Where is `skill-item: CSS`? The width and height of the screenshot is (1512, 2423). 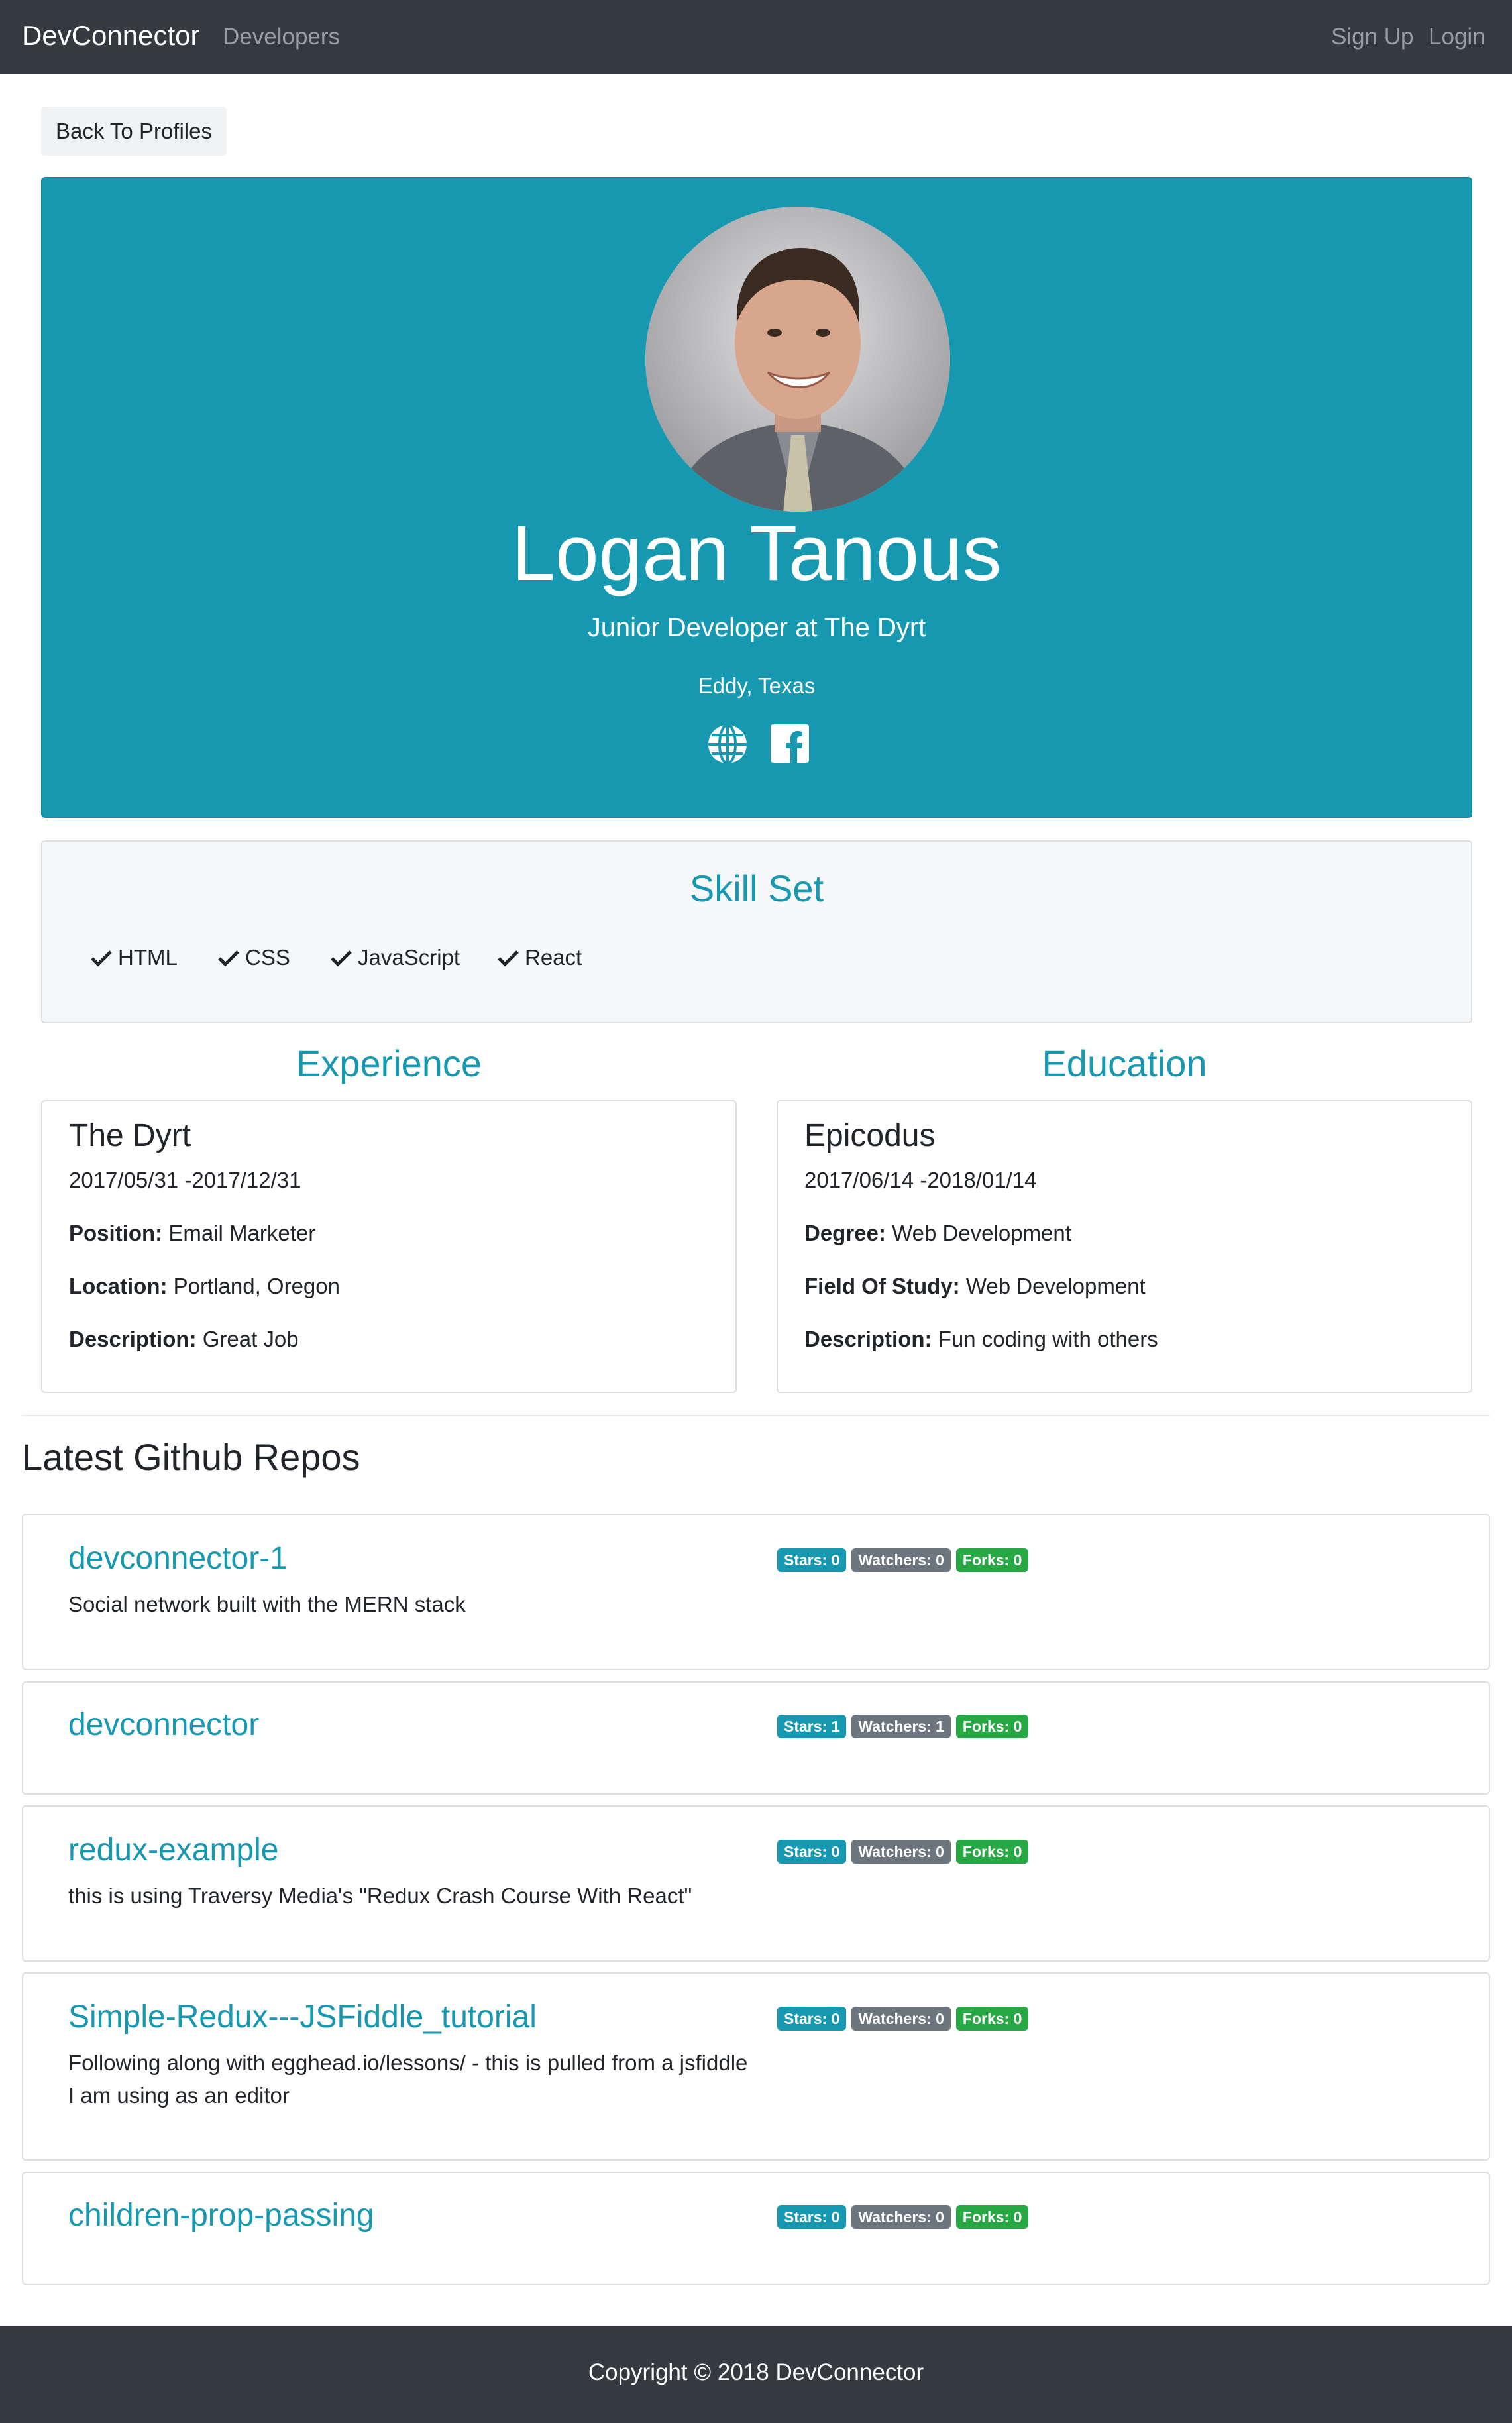
skill-item: CSS is located at coordinates (253, 957).